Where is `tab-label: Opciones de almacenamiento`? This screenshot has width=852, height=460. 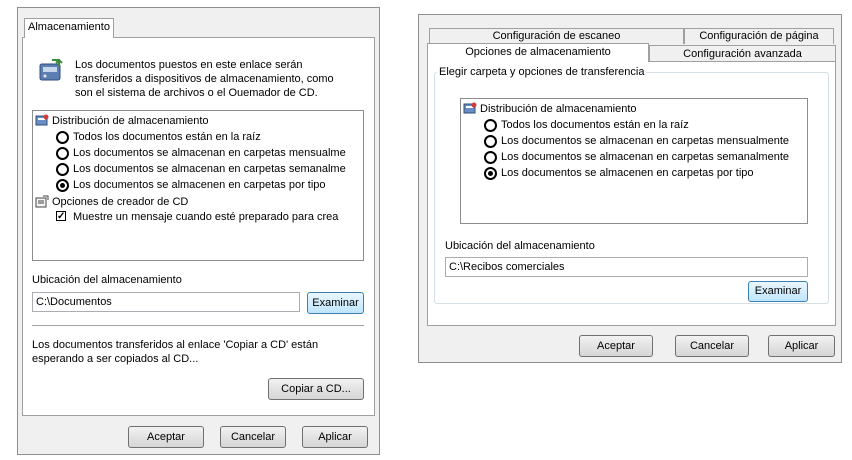
tab-label: Opciones de almacenamiento is located at coordinates (538, 52).